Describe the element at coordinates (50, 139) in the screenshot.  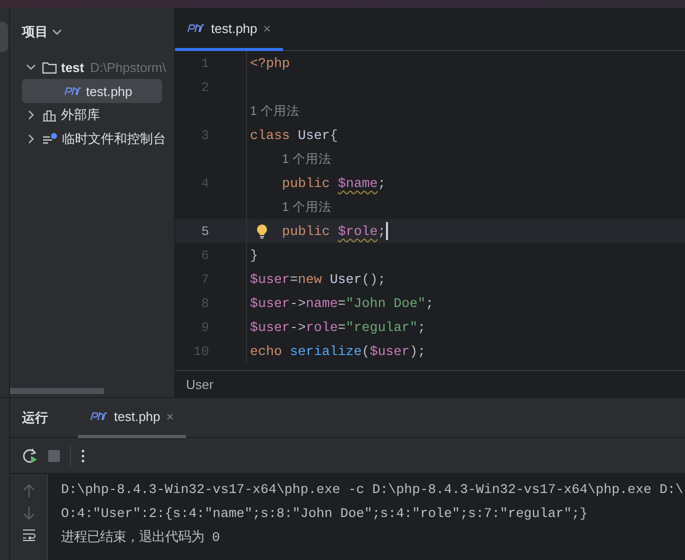
I see `scratch-list-icon` at that location.